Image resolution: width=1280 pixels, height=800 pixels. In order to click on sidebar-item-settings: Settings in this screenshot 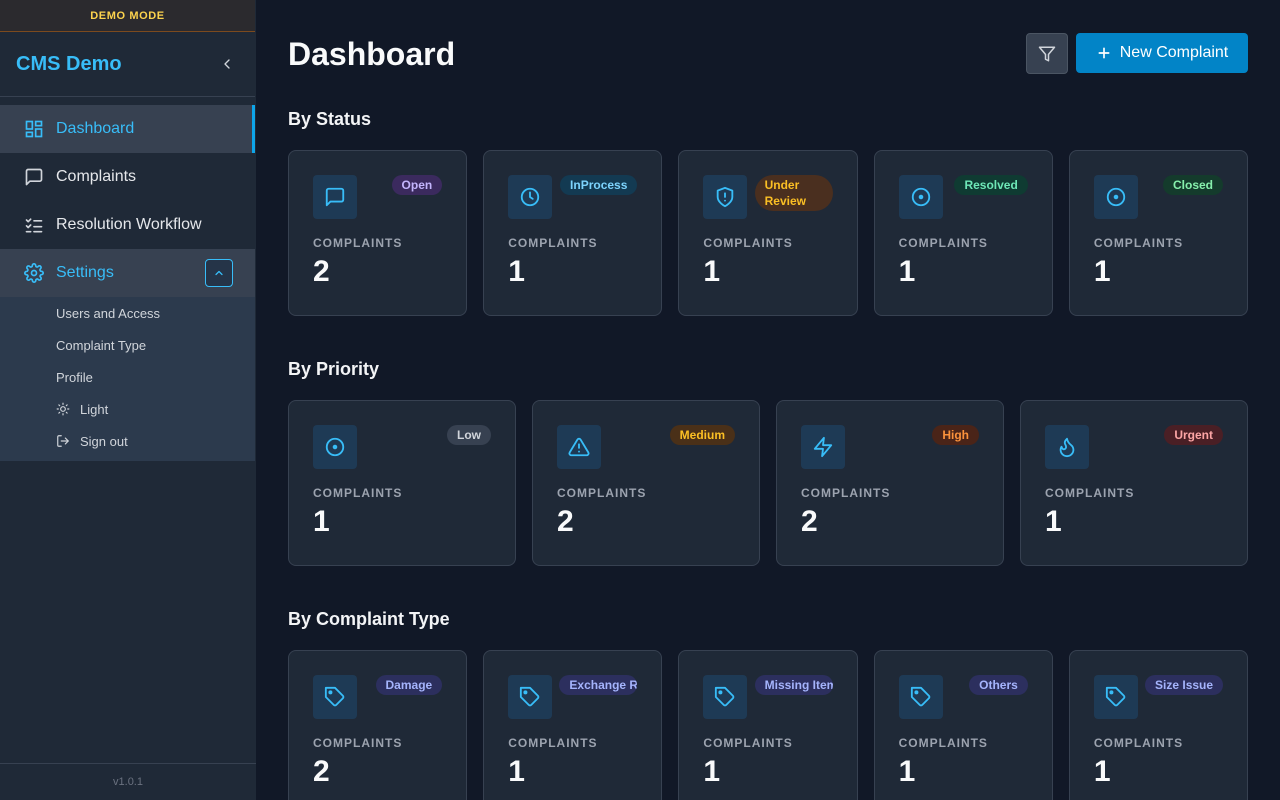, I will do `click(127, 273)`.